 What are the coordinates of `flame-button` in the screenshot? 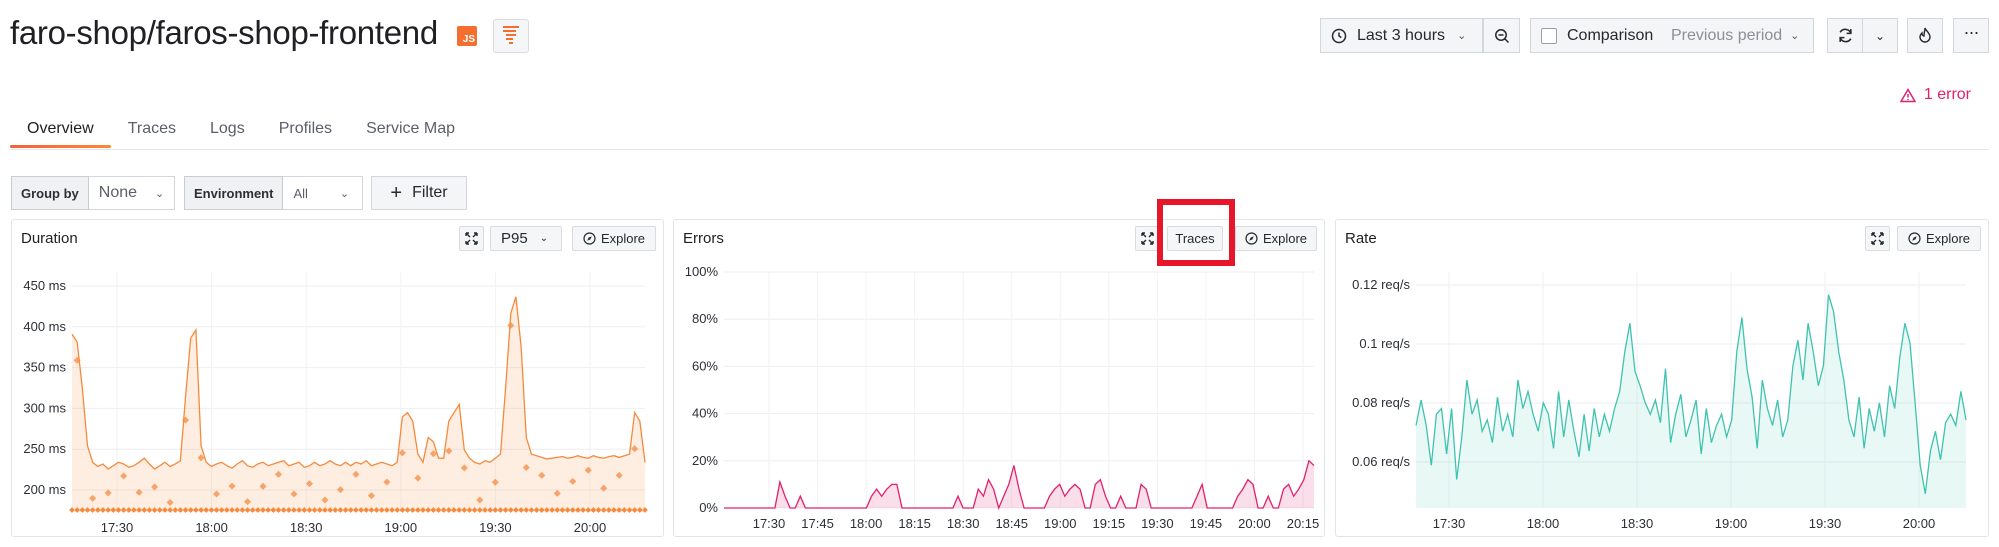 It's located at (1925, 35).